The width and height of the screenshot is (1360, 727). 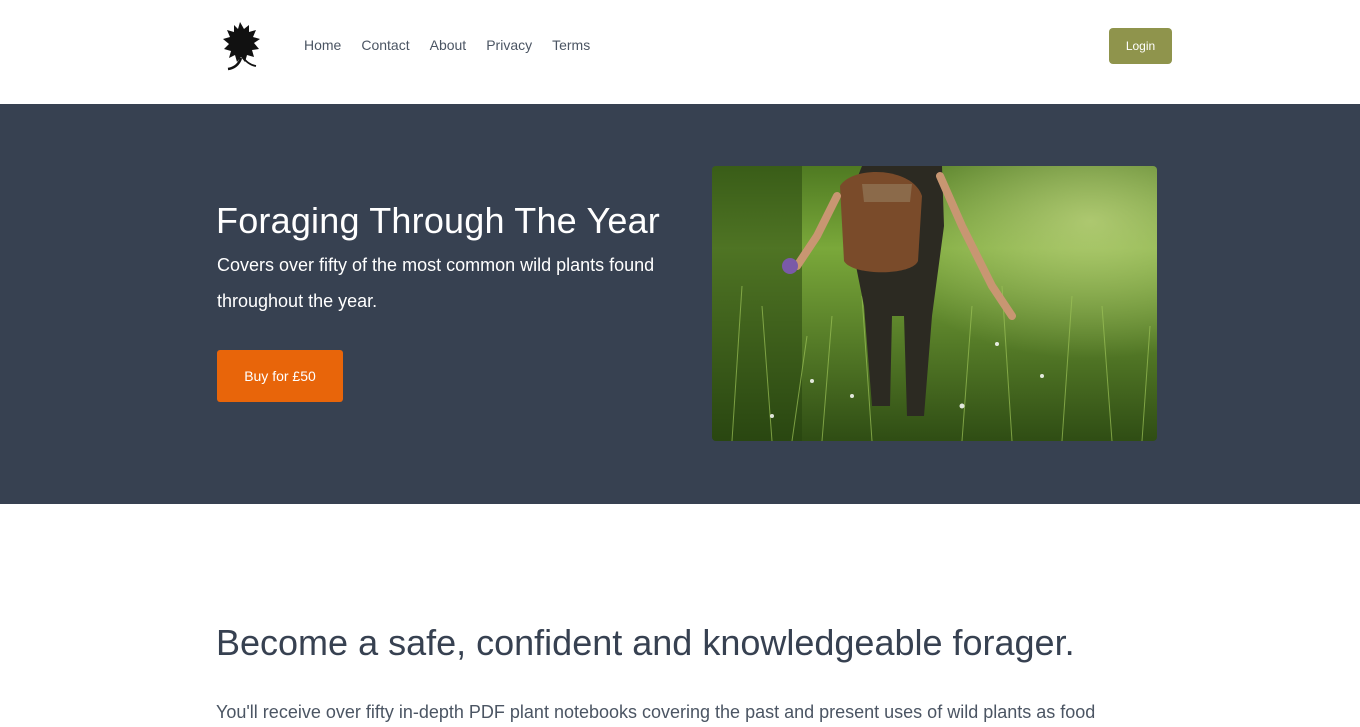 What do you see at coordinates (680, 52) in the screenshot?
I see `site-header: Home Contact About Privacy Terms Login` at bounding box center [680, 52].